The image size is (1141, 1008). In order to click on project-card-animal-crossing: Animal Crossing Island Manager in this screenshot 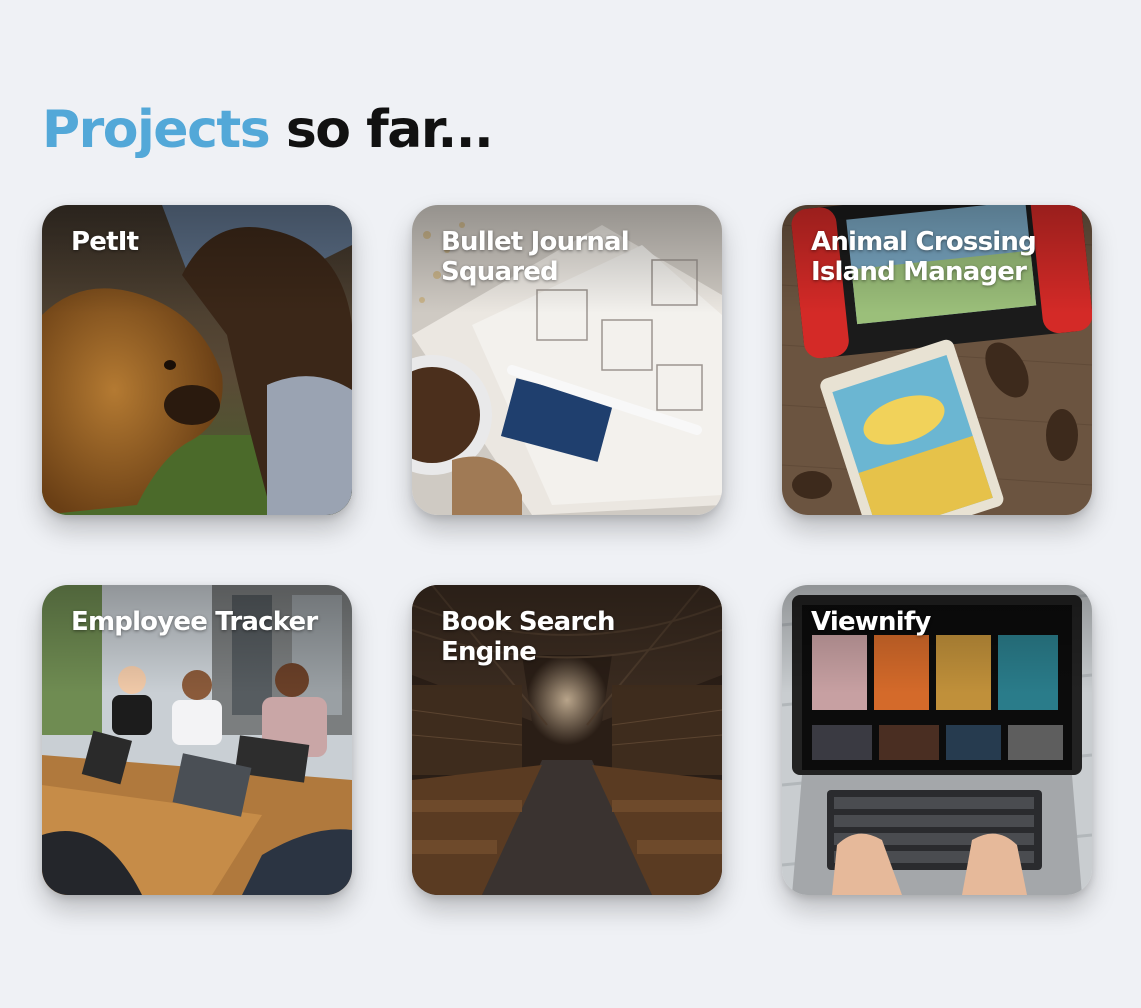, I will do `click(937, 360)`.